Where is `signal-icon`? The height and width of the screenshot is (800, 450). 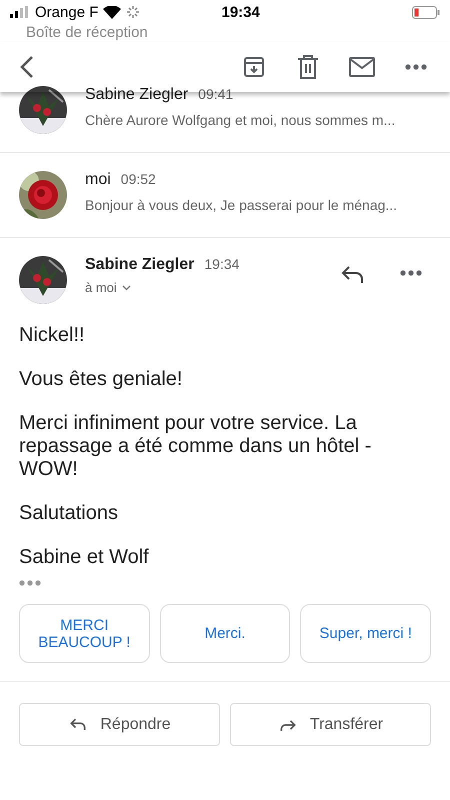
signal-icon is located at coordinates (20, 12).